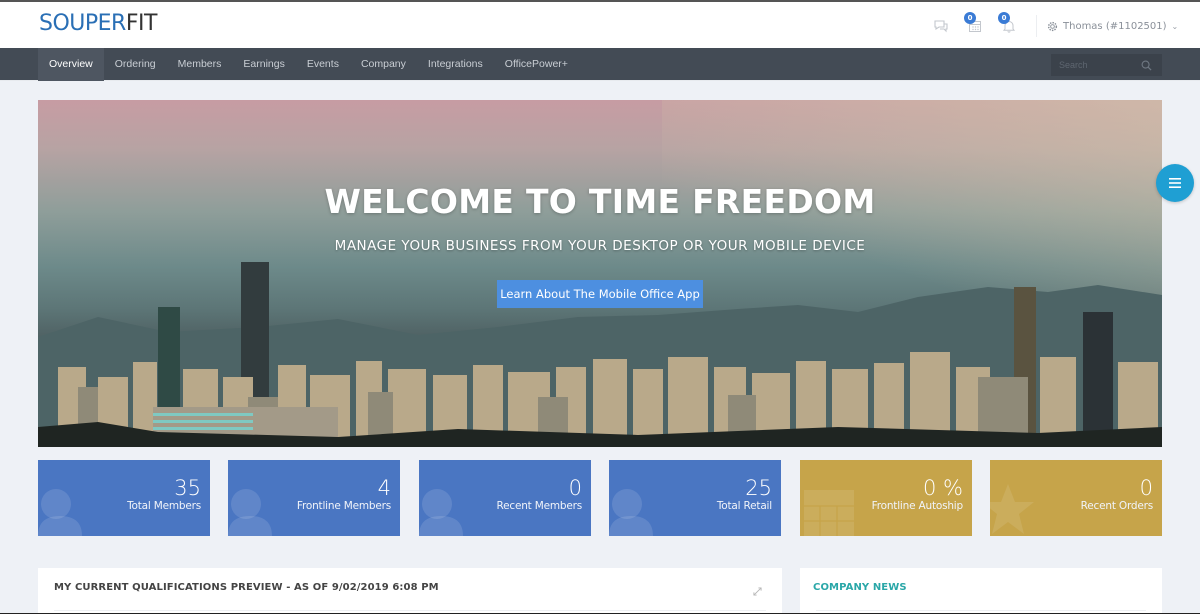 The width and height of the screenshot is (1200, 614). What do you see at coordinates (323, 64) in the screenshot?
I see `nav-item-events: Events` at bounding box center [323, 64].